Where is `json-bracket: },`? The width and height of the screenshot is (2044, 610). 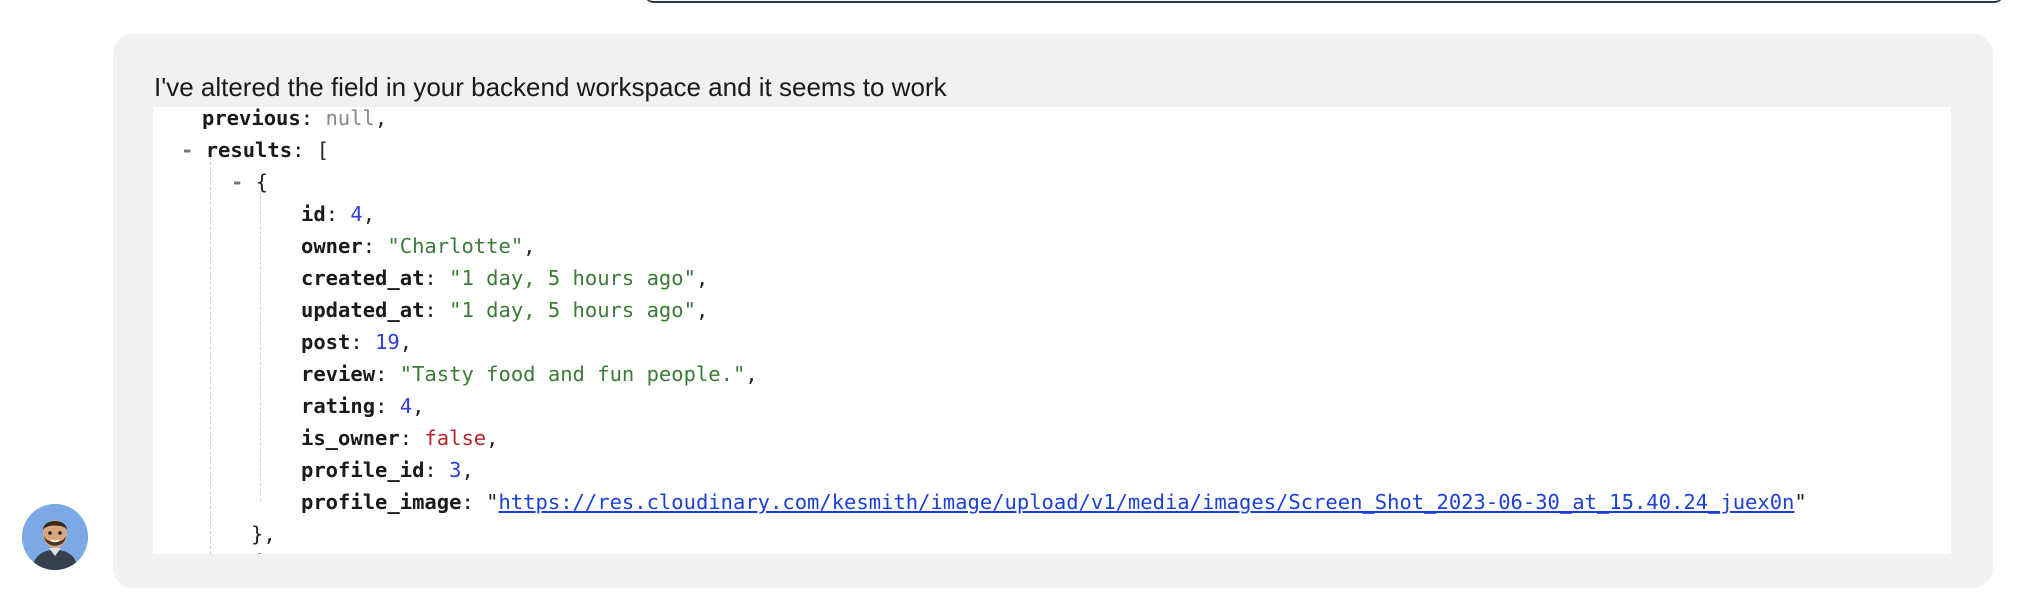
json-bracket: }, is located at coordinates (263, 534).